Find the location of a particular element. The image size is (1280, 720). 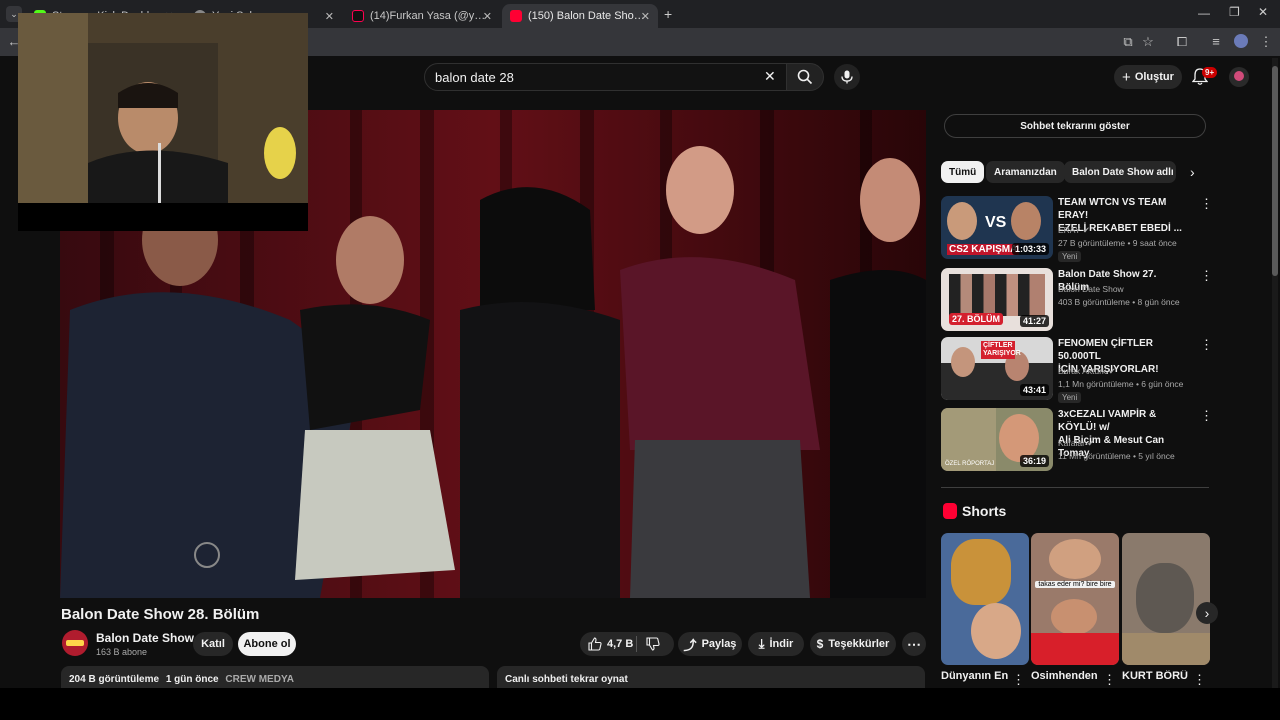

short-title: KURT BÖRÜ is located at coordinates (1157, 676).